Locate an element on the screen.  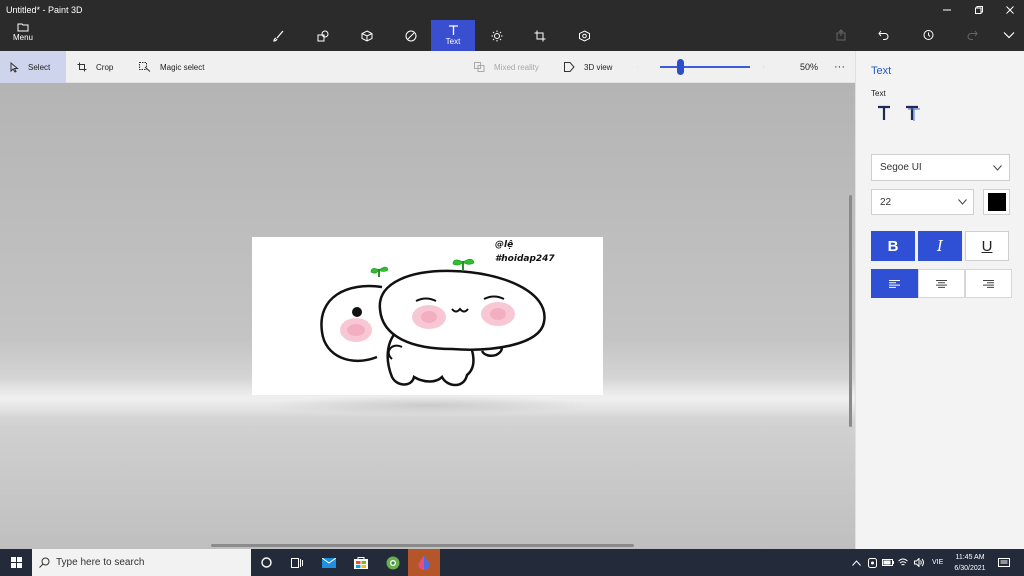
bold-label: B is located at coordinates (893, 246).